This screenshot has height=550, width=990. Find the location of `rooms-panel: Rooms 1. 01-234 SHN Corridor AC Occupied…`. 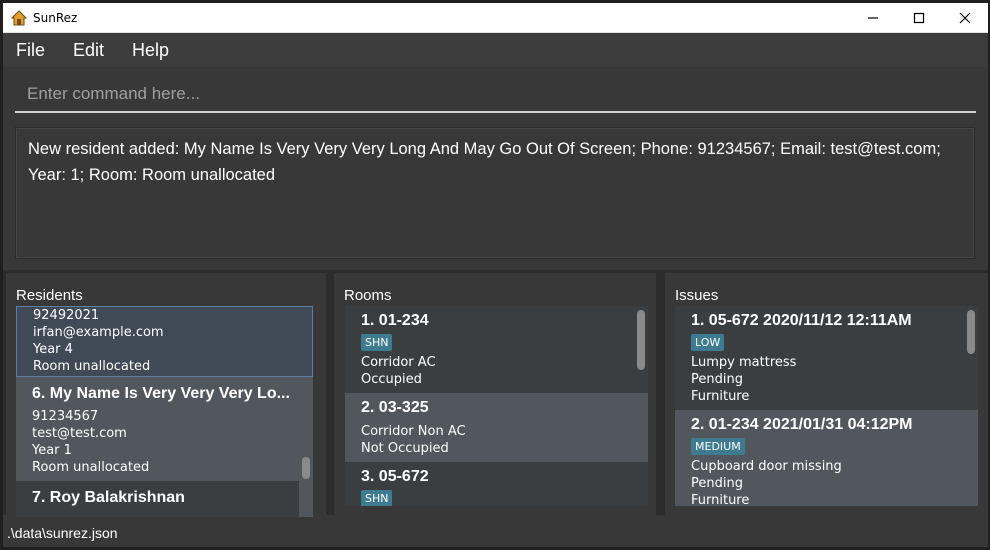

rooms-panel: Rooms 1. 01-234 SHN Corridor AC Occupied… is located at coordinates (495, 395).